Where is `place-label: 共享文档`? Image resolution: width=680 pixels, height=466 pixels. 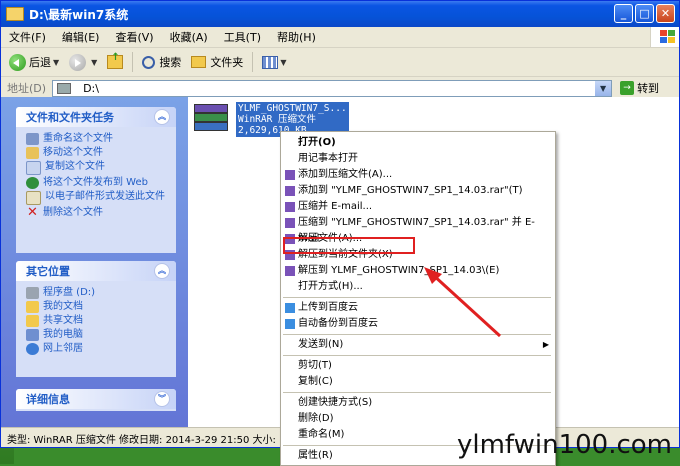
place-label: 共享文档 is located at coordinates (63, 320).